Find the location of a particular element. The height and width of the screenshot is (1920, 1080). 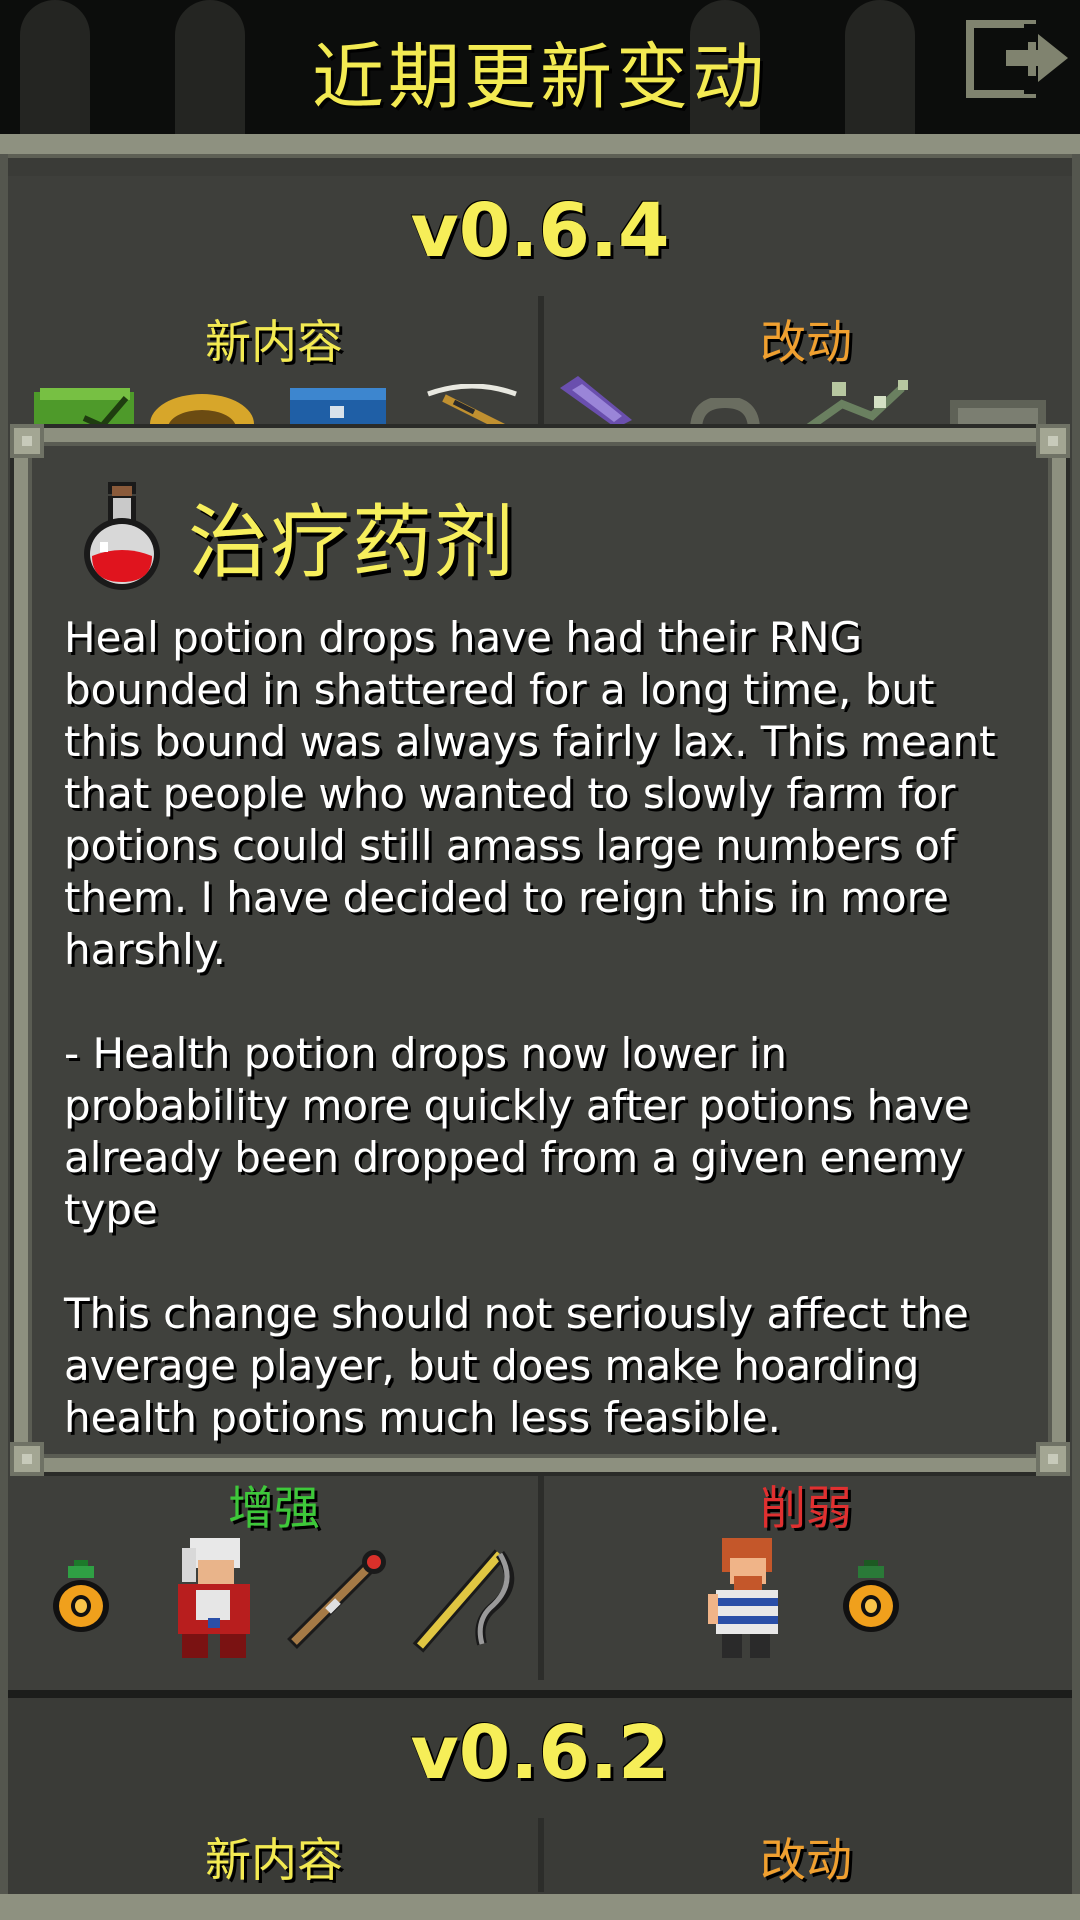

whip-icon is located at coordinates (467, 1601).